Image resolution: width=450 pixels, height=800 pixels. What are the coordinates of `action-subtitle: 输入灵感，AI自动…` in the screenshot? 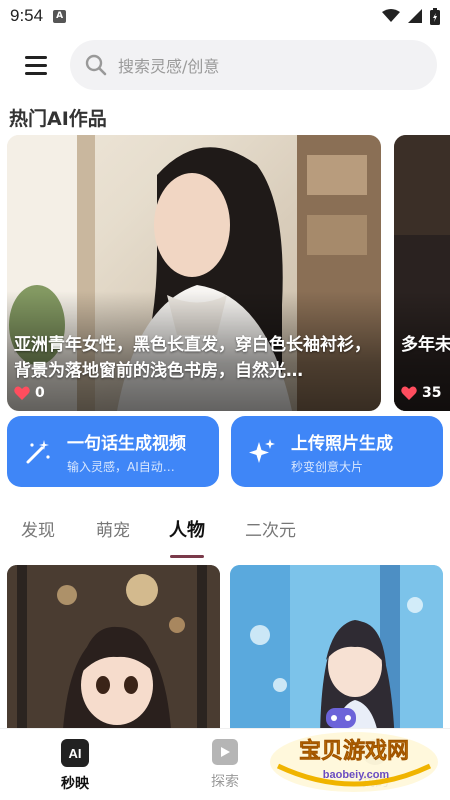 It's located at (121, 466).